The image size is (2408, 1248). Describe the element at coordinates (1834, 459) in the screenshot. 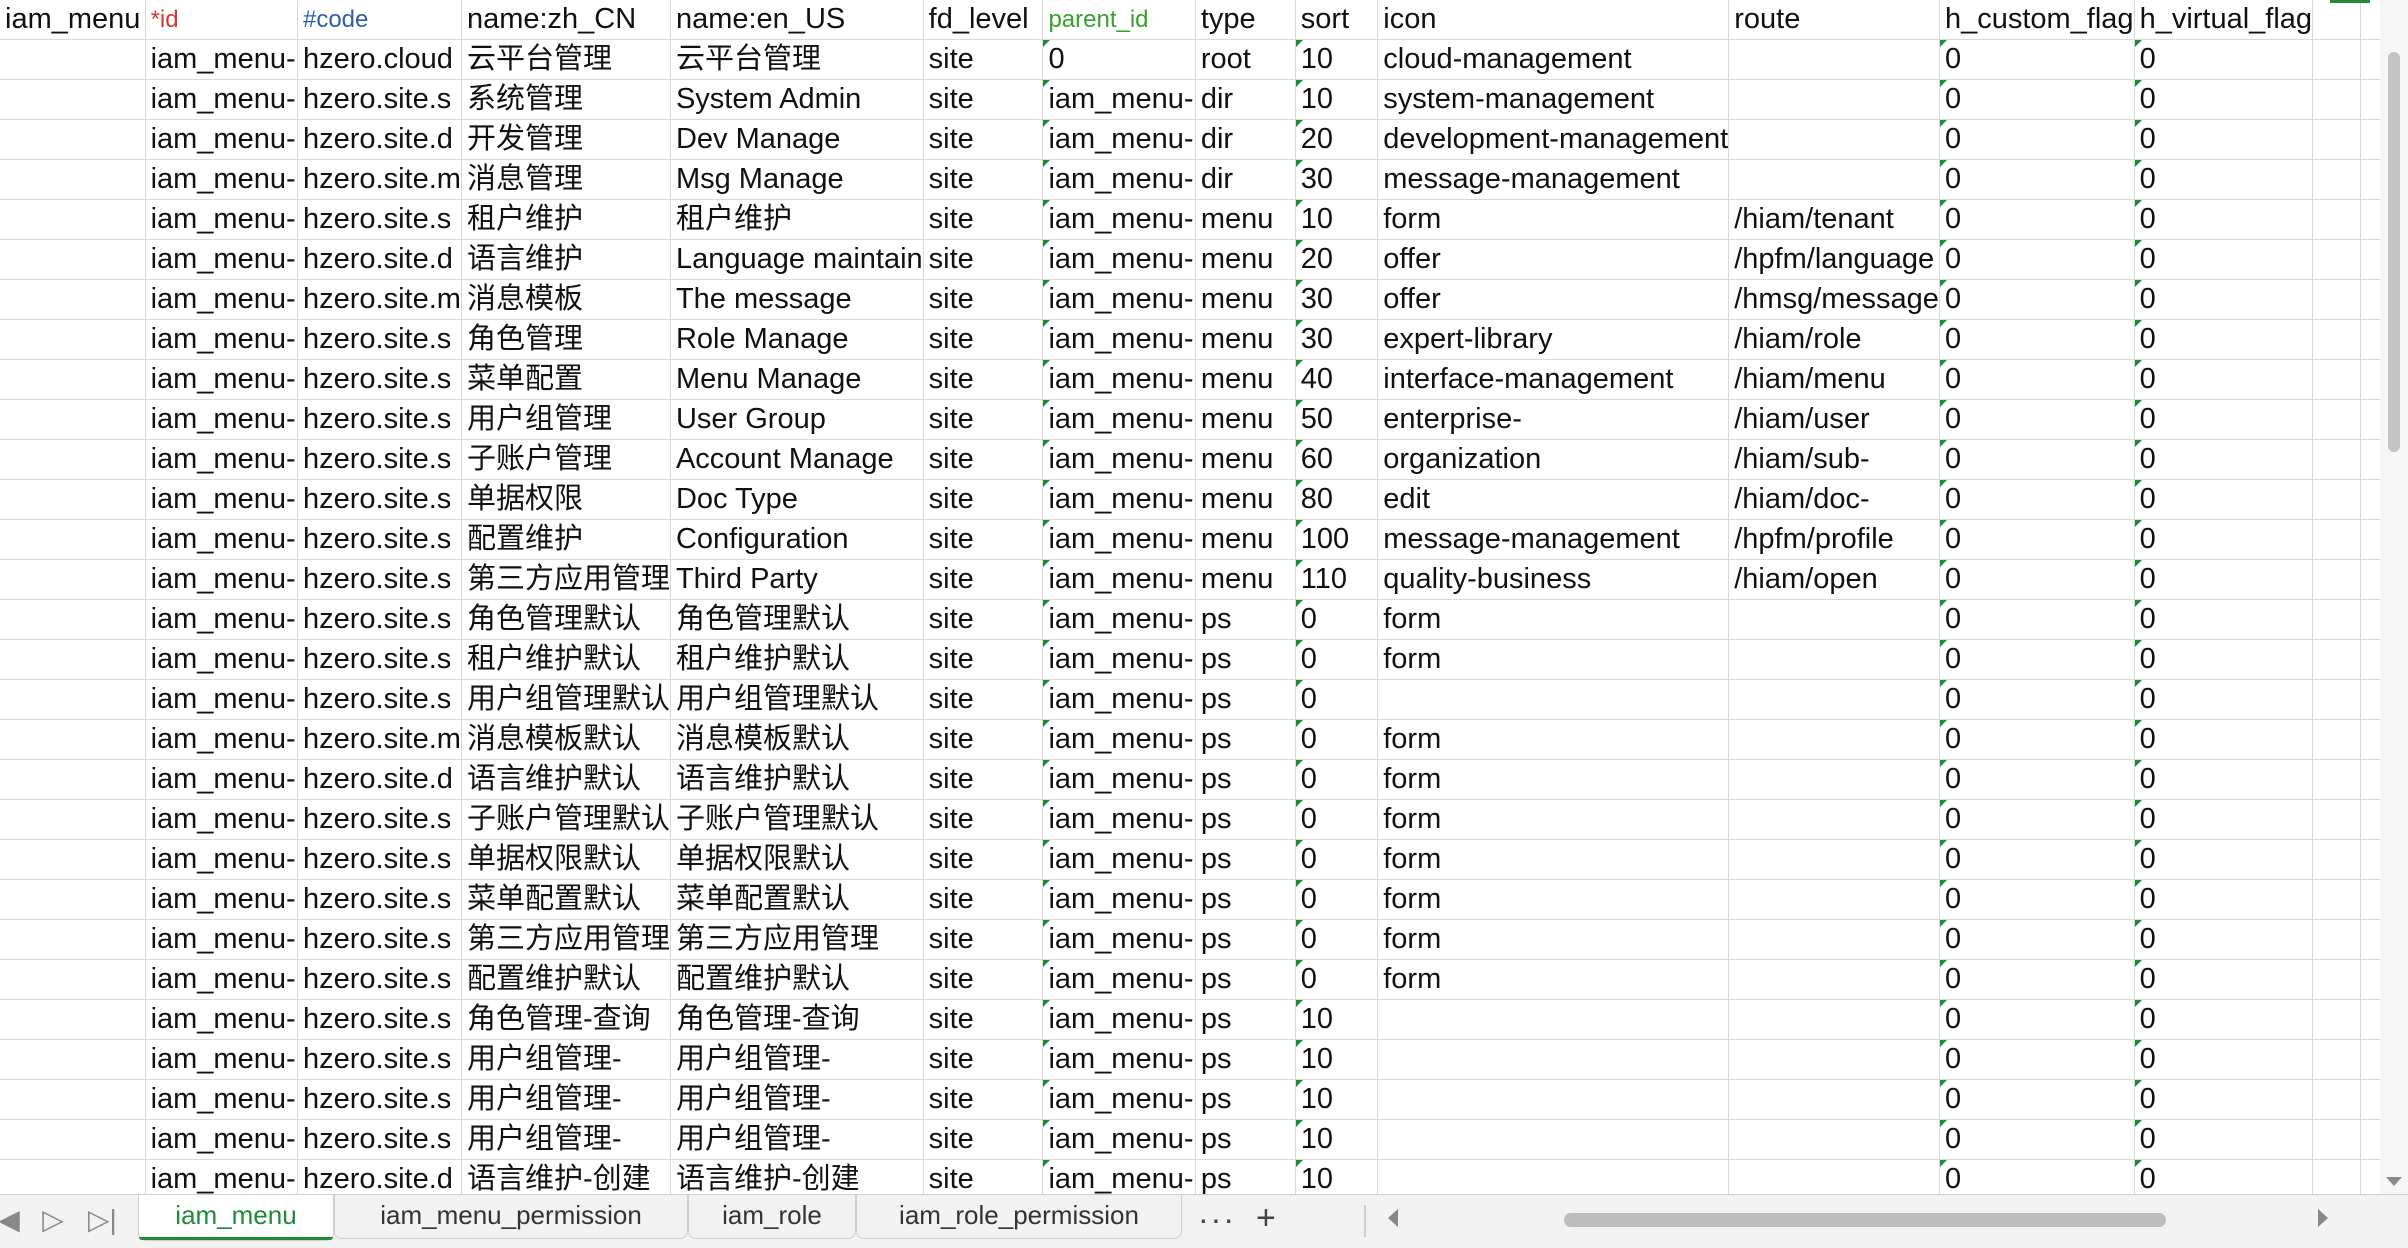

I see `cell-route: /hiam/sub-` at that location.